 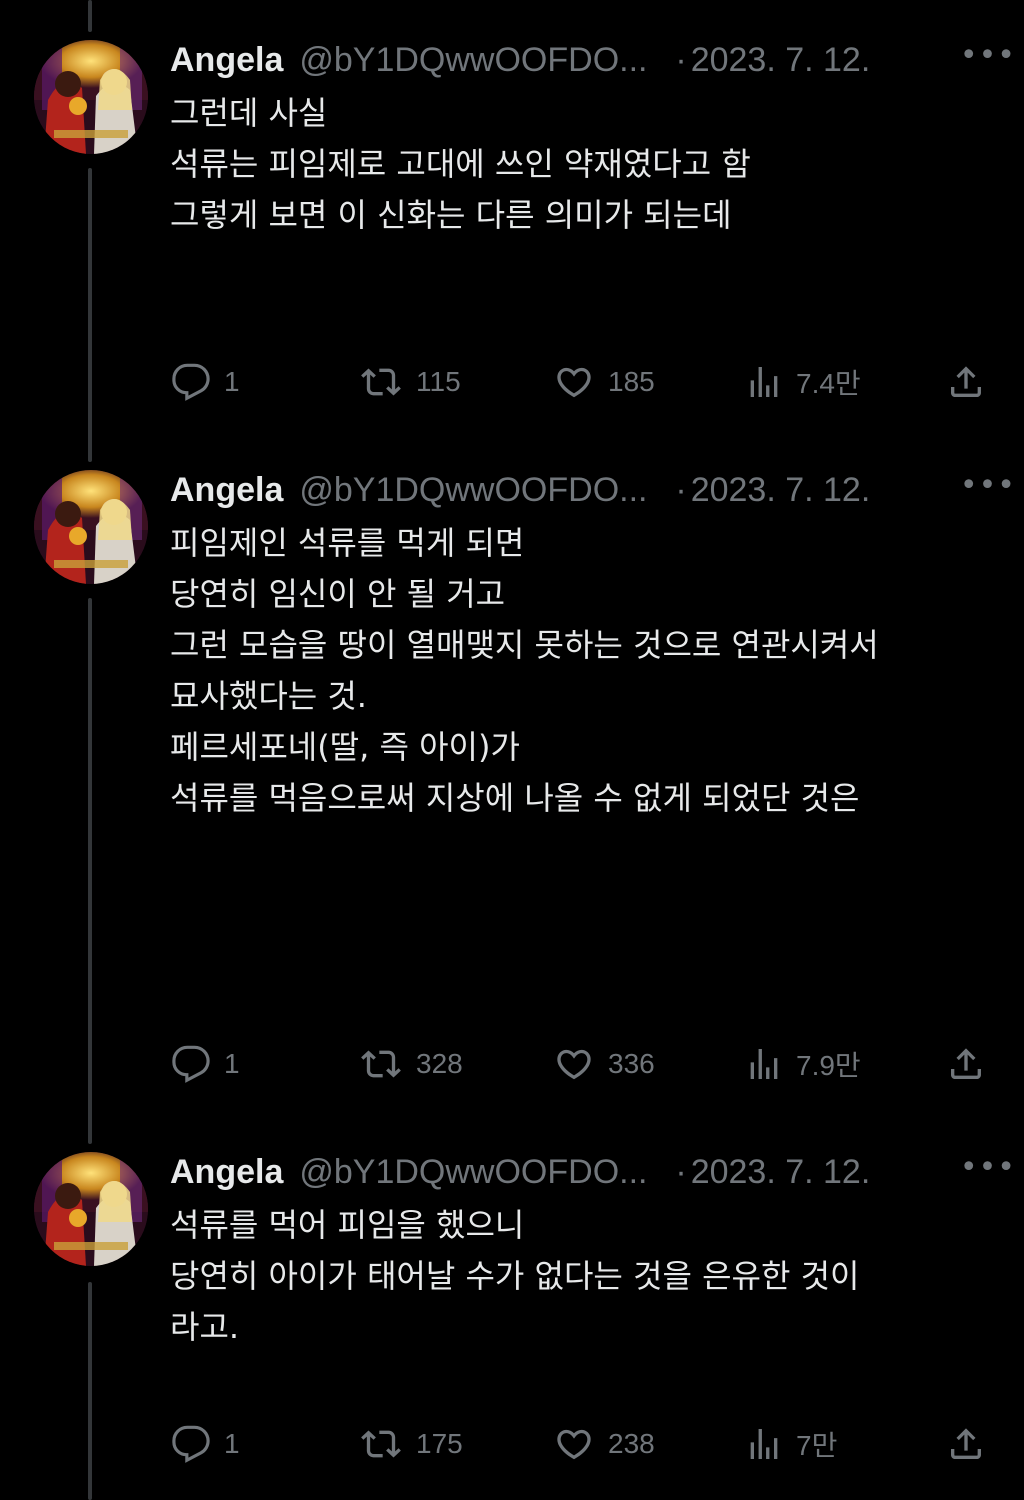 I want to click on retweet-count: 328, so click(x=439, y=1063).